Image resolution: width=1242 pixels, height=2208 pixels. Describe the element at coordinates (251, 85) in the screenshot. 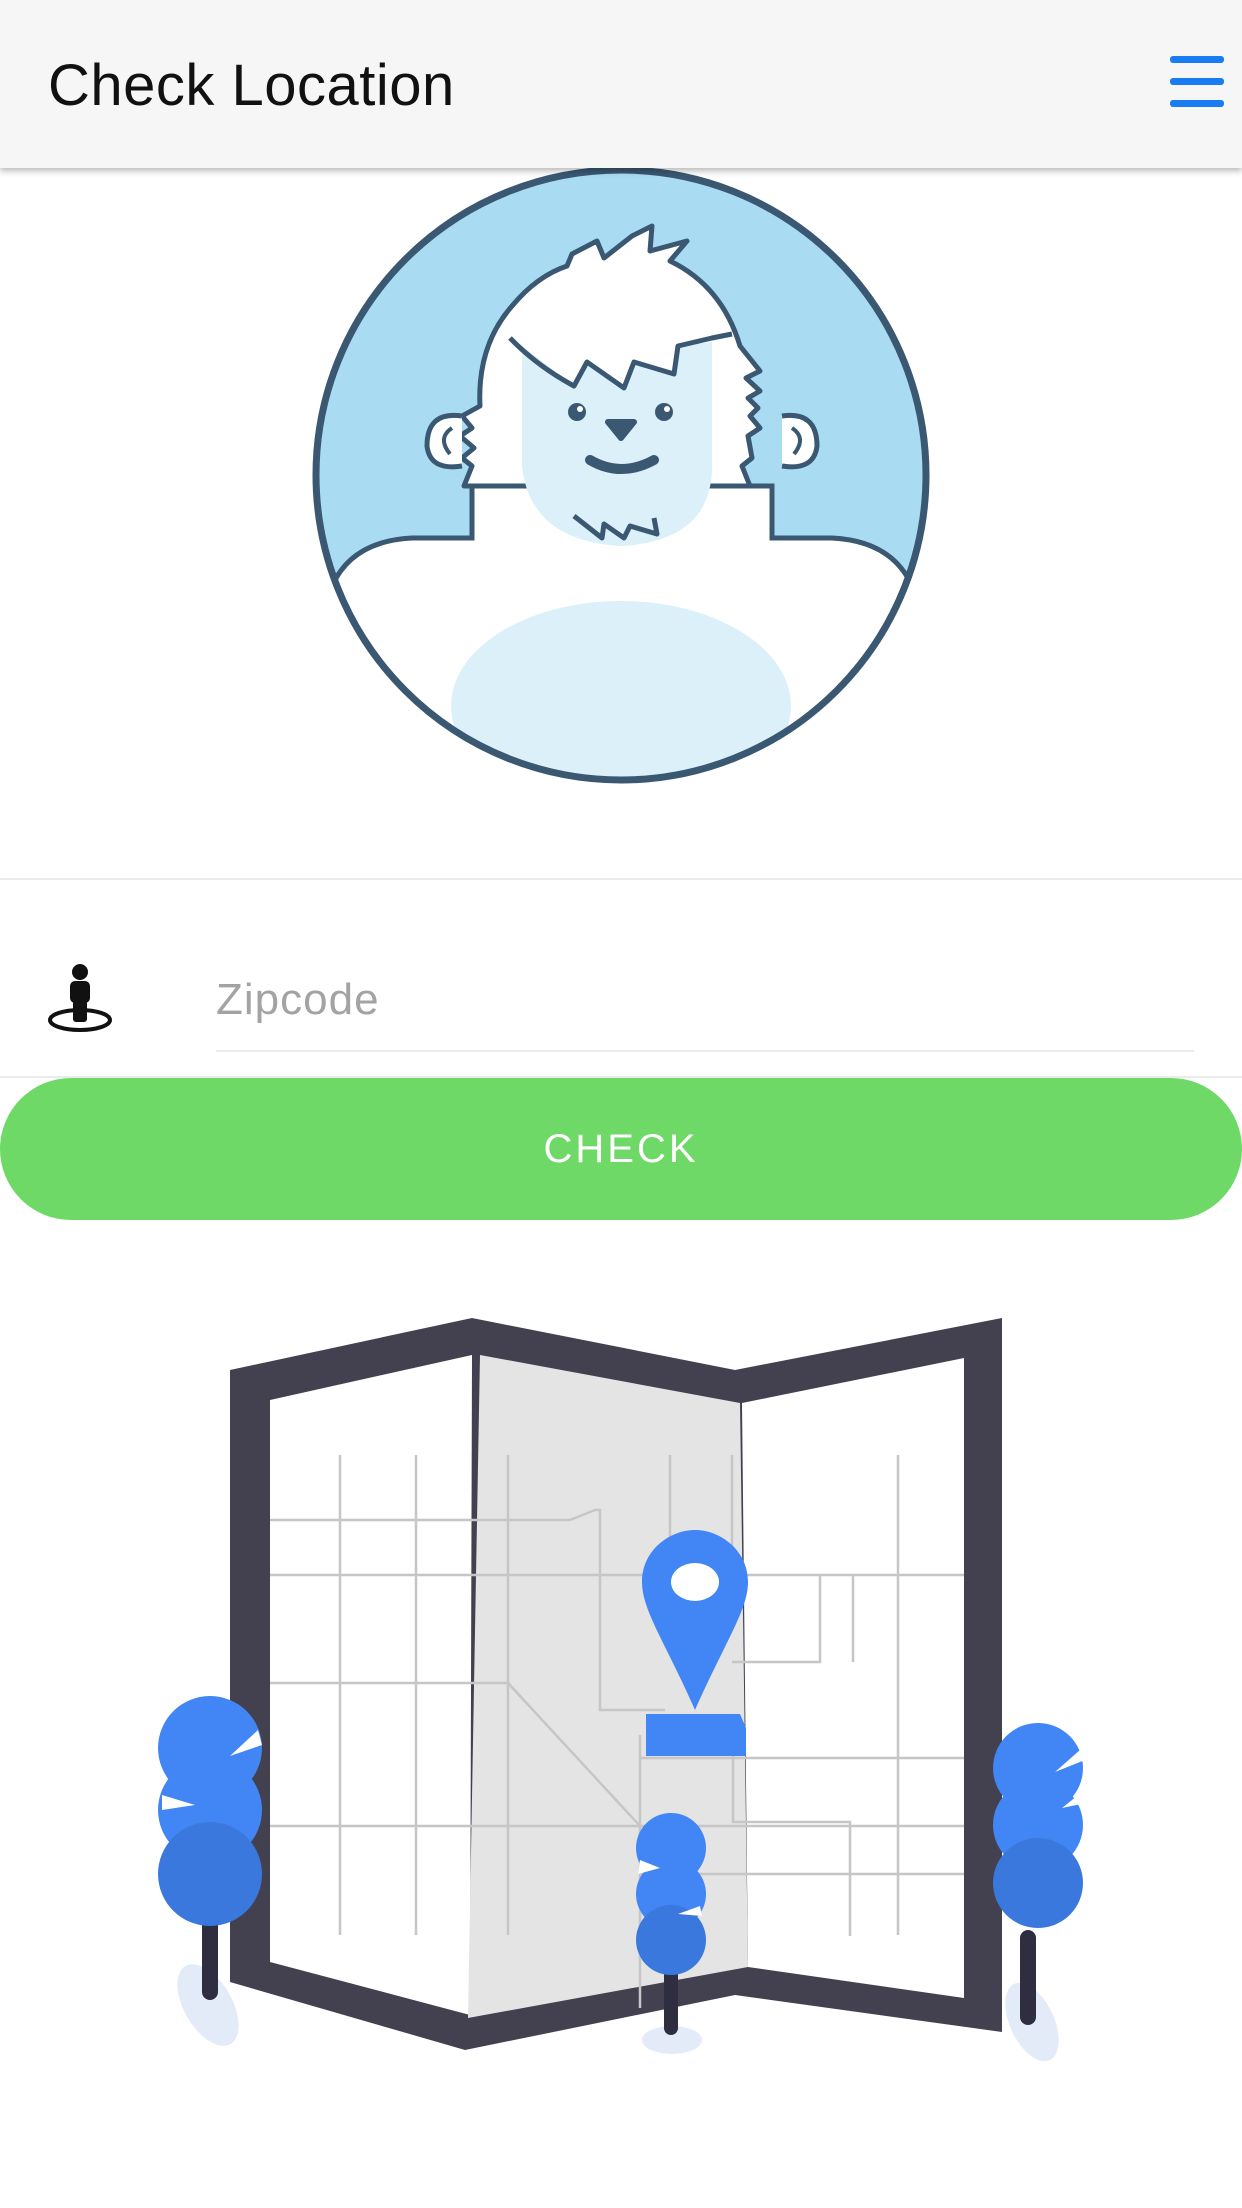

I see `page-title: Check Location` at that location.